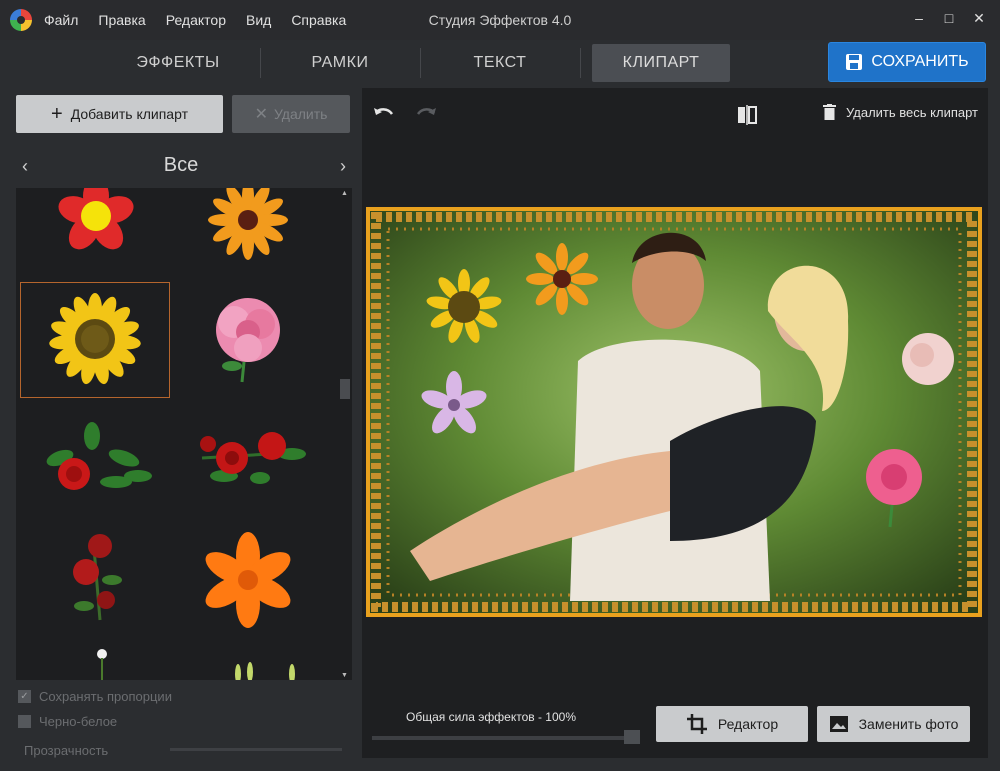 This screenshot has height=771, width=1000. I want to click on delete-all-clipart-button: Удалить весь клипарт, so click(900, 112).